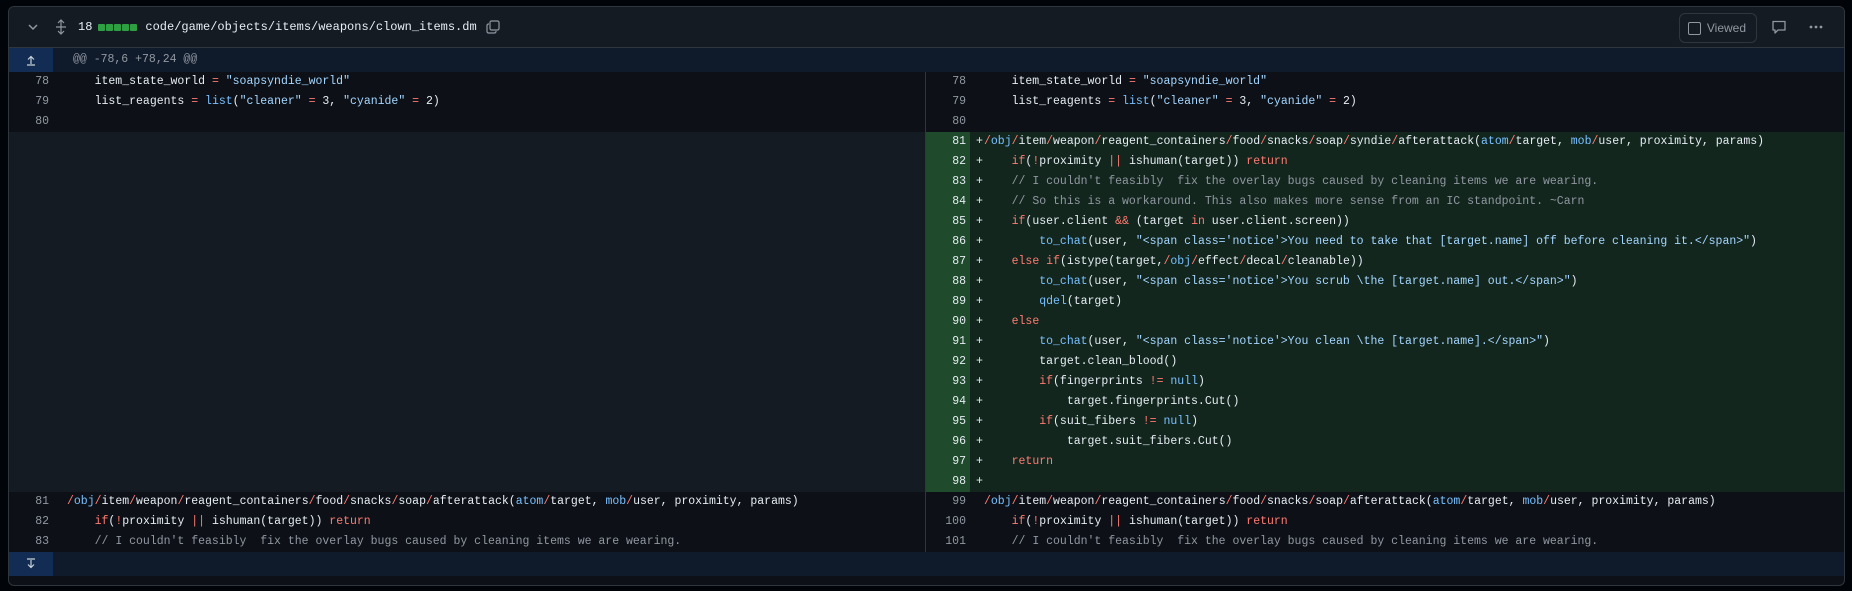 This screenshot has height=591, width=1852. I want to click on hunk-footer, so click(926, 564).